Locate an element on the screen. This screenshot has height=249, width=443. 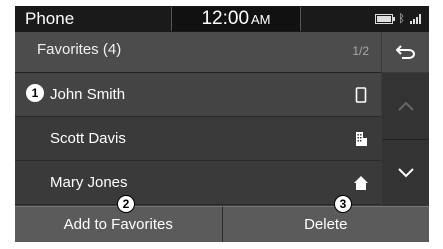
status-icons: ᛒ is located at coordinates (398, 19).